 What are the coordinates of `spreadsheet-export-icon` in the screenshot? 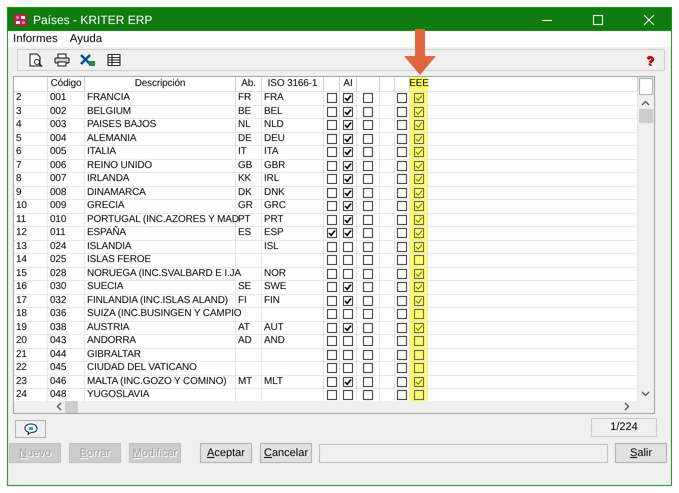 It's located at (88, 60).